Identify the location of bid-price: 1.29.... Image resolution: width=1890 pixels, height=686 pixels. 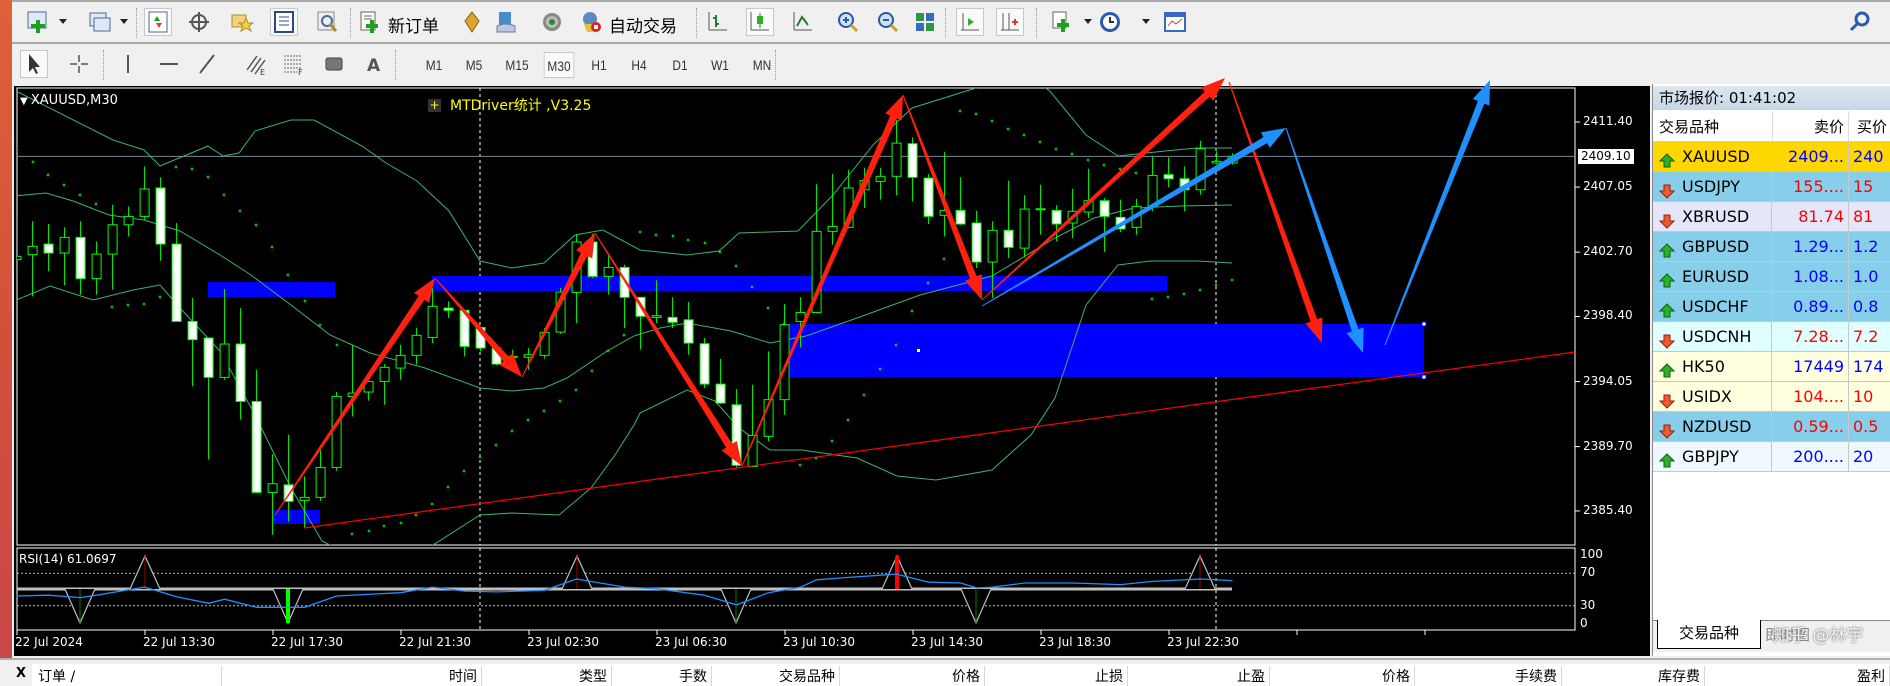
(1811, 246).